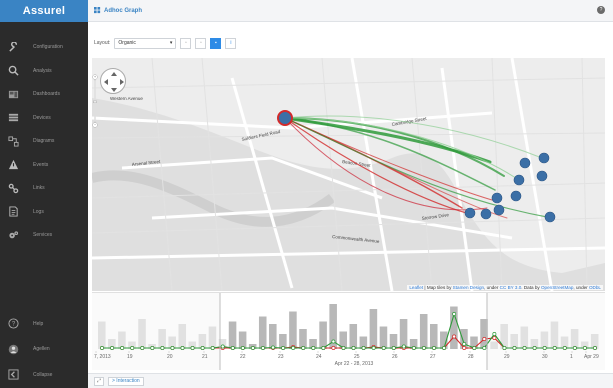 Image resolution: width=613 pixels, height=388 pixels. What do you see at coordinates (545, 357) in the screenshot?
I see `timeline-tick-label: 30` at bounding box center [545, 357].